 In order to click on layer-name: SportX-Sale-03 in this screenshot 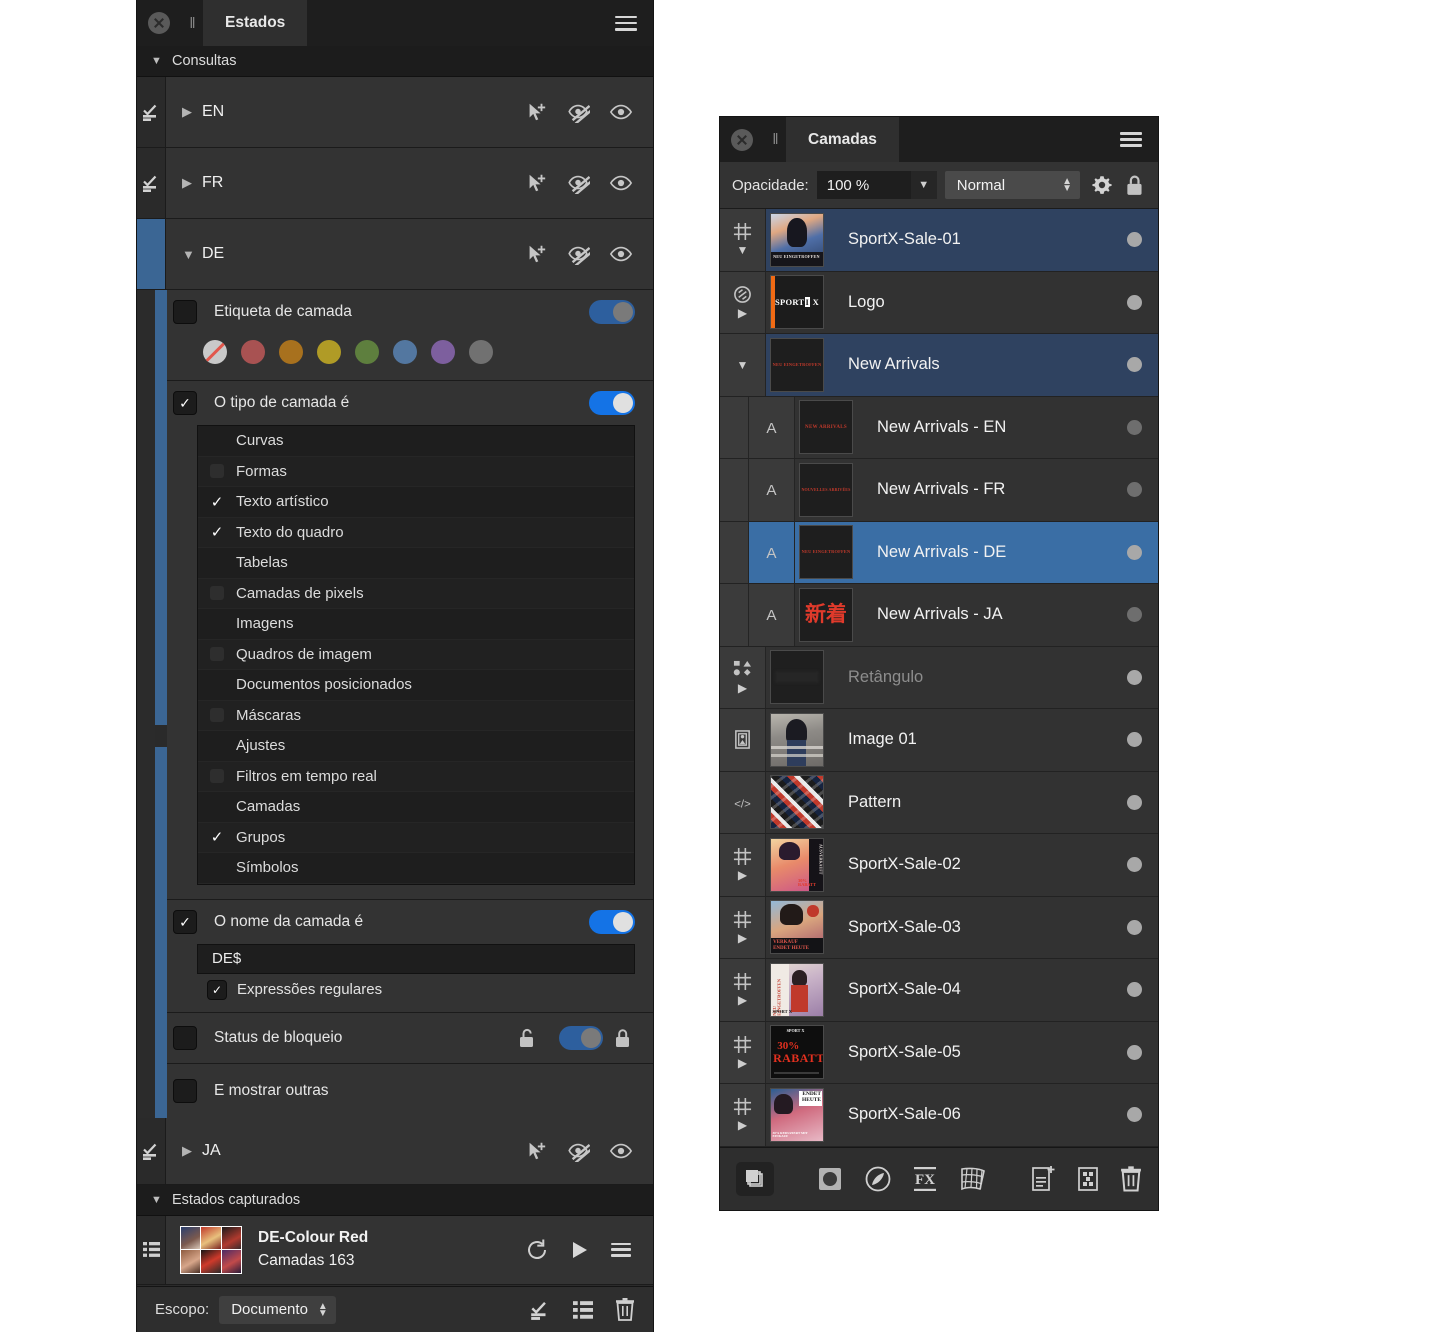, I will do `click(969, 928)`.